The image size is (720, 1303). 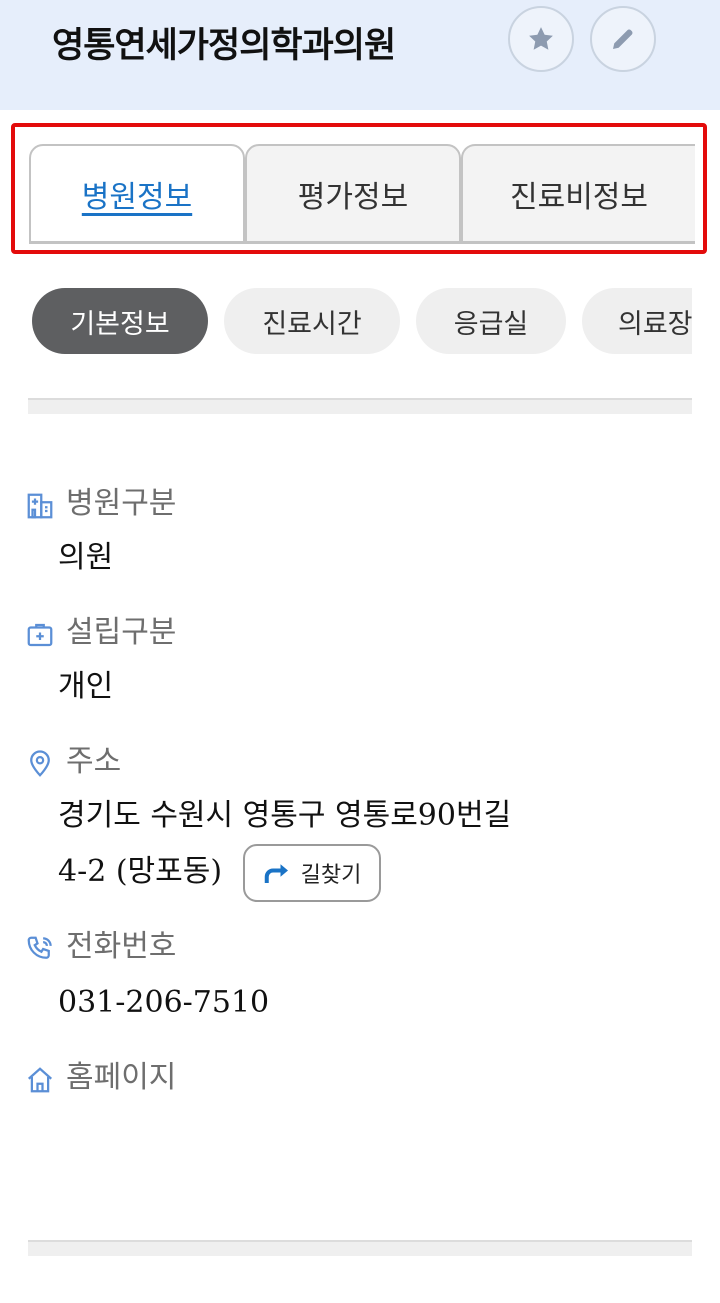 What do you see at coordinates (94, 761) in the screenshot?
I see `address-label: 주소` at bounding box center [94, 761].